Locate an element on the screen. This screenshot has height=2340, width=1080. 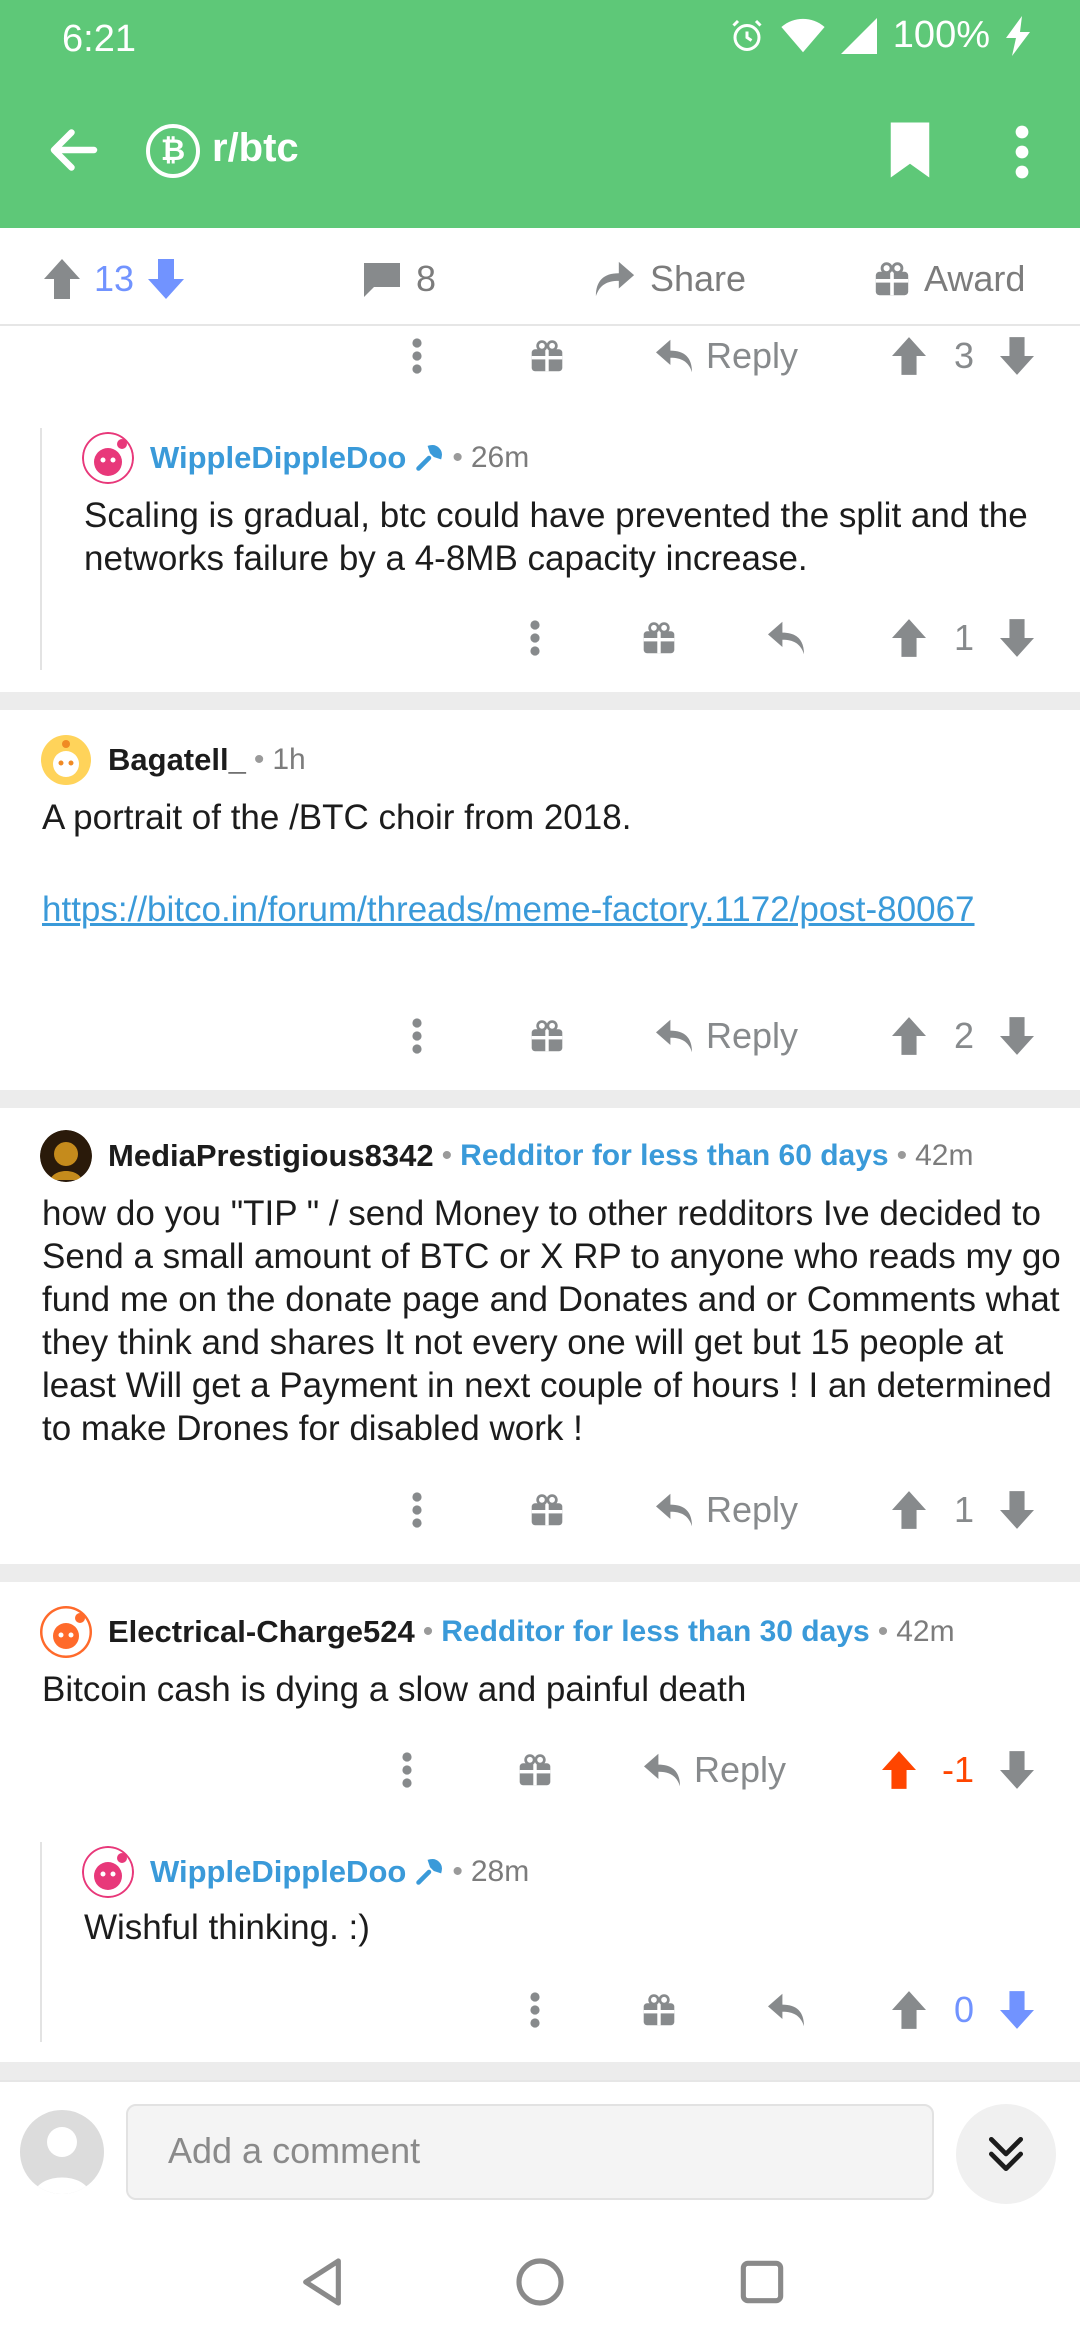
app-bar: ₿ r/btc is located at coordinates (540, 154).